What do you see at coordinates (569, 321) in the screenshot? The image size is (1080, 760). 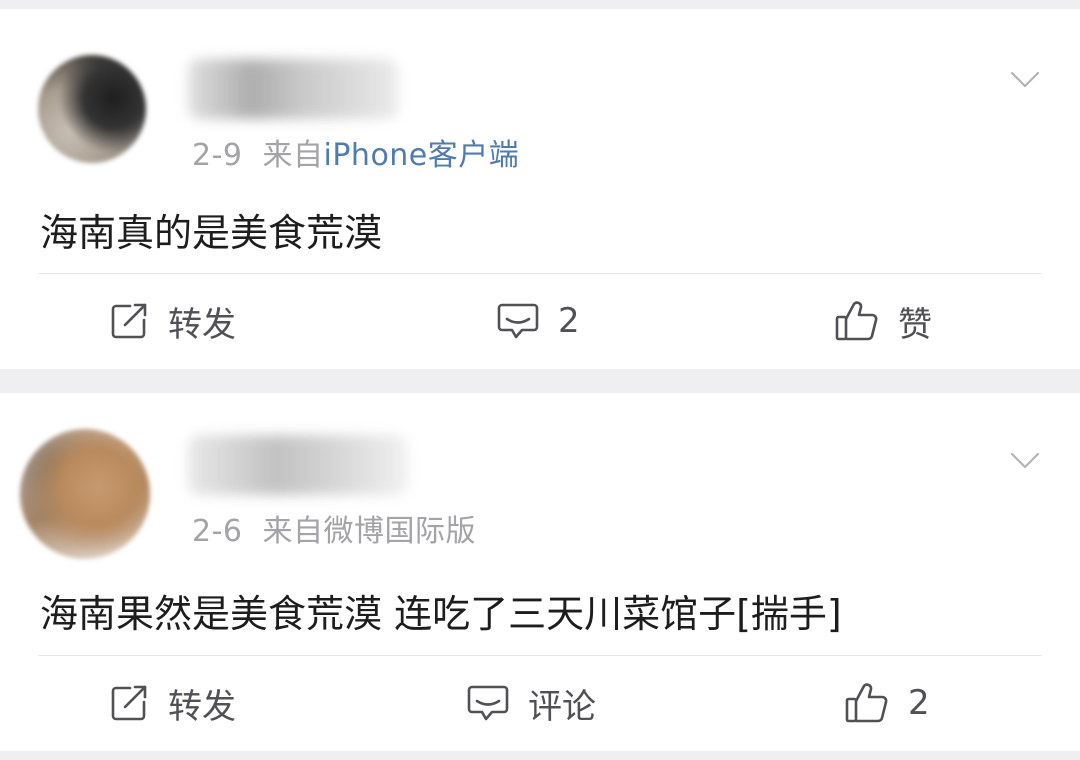 I see `comment-count: 2` at bounding box center [569, 321].